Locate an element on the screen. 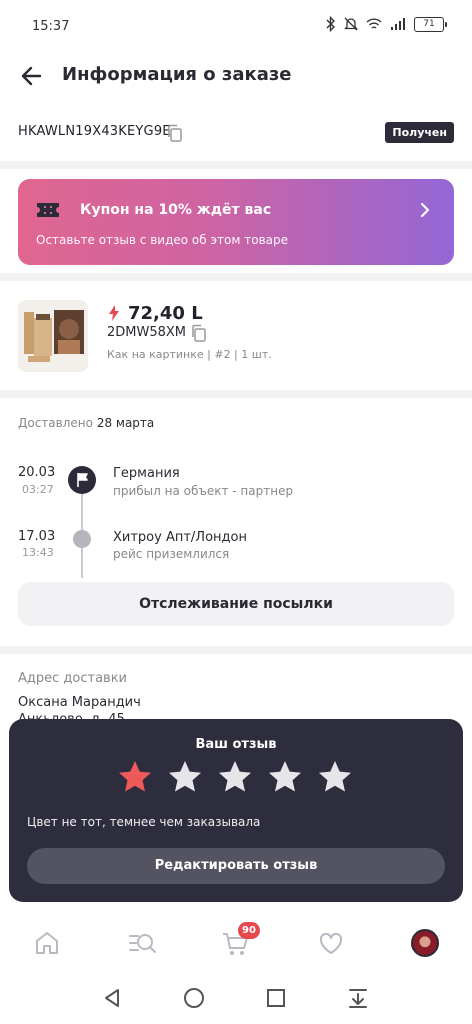 The width and height of the screenshot is (472, 1024). status-bar: 15:37 71 is located at coordinates (236, 26).